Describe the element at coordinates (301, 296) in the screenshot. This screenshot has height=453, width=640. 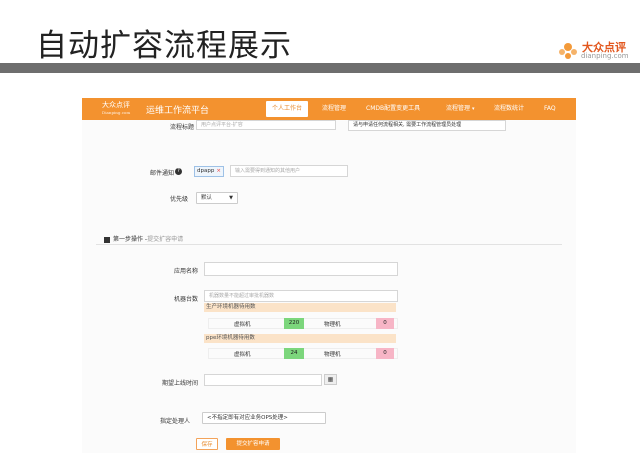
I see `machine-count-input: 机器数量不能超过审批机器数` at that location.